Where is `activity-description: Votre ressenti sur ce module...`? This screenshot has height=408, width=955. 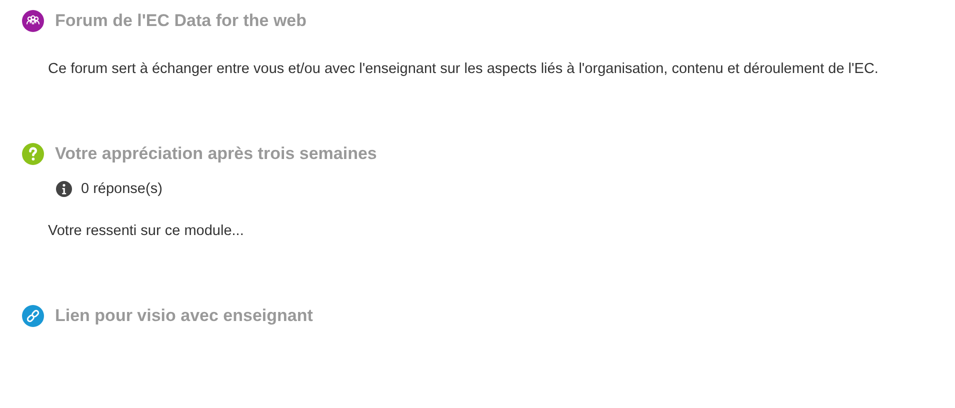 activity-description: Votre ressenti sur ce module... is located at coordinates (146, 231).